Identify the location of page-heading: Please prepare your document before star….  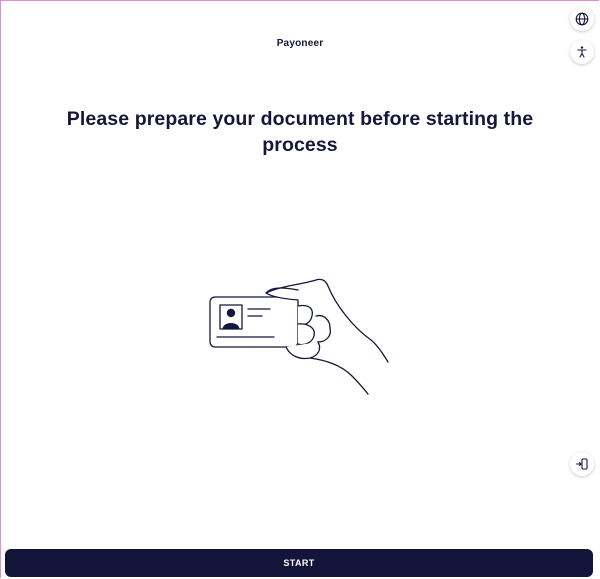
(300, 132).